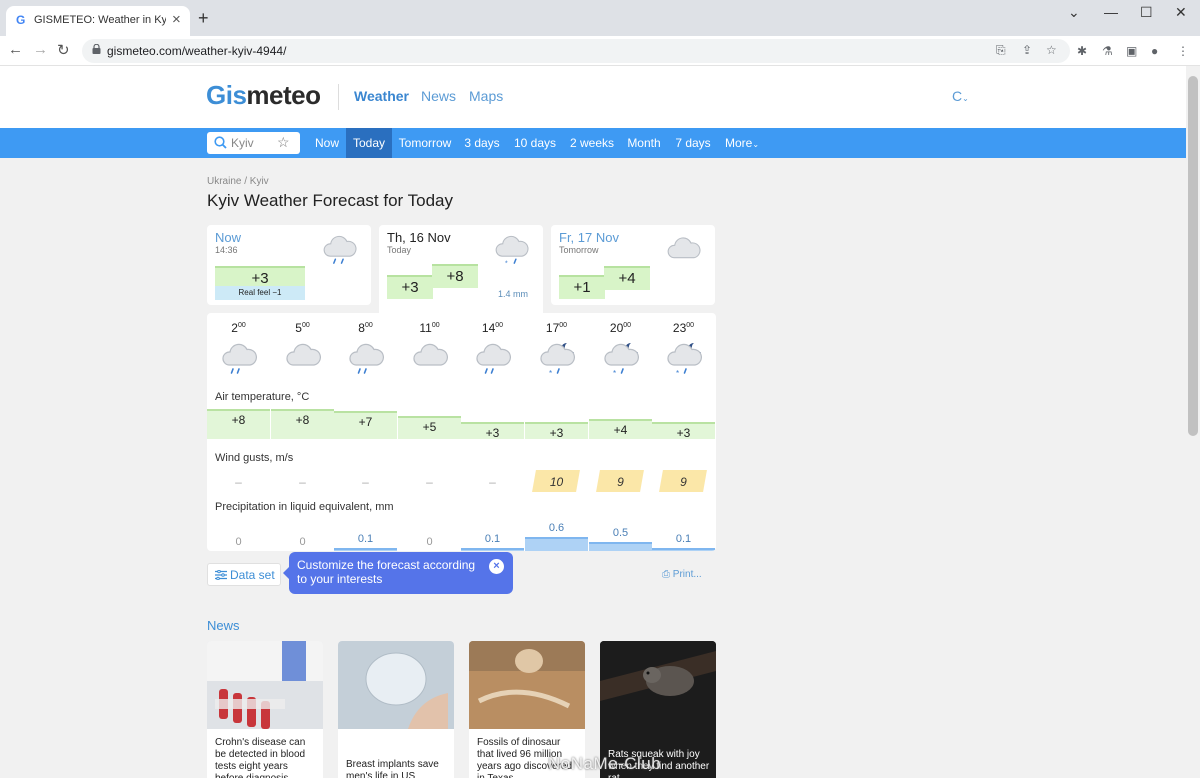 The width and height of the screenshot is (1200, 778). Describe the element at coordinates (252, 575) in the screenshot. I see `data-set-label: Data set` at that location.